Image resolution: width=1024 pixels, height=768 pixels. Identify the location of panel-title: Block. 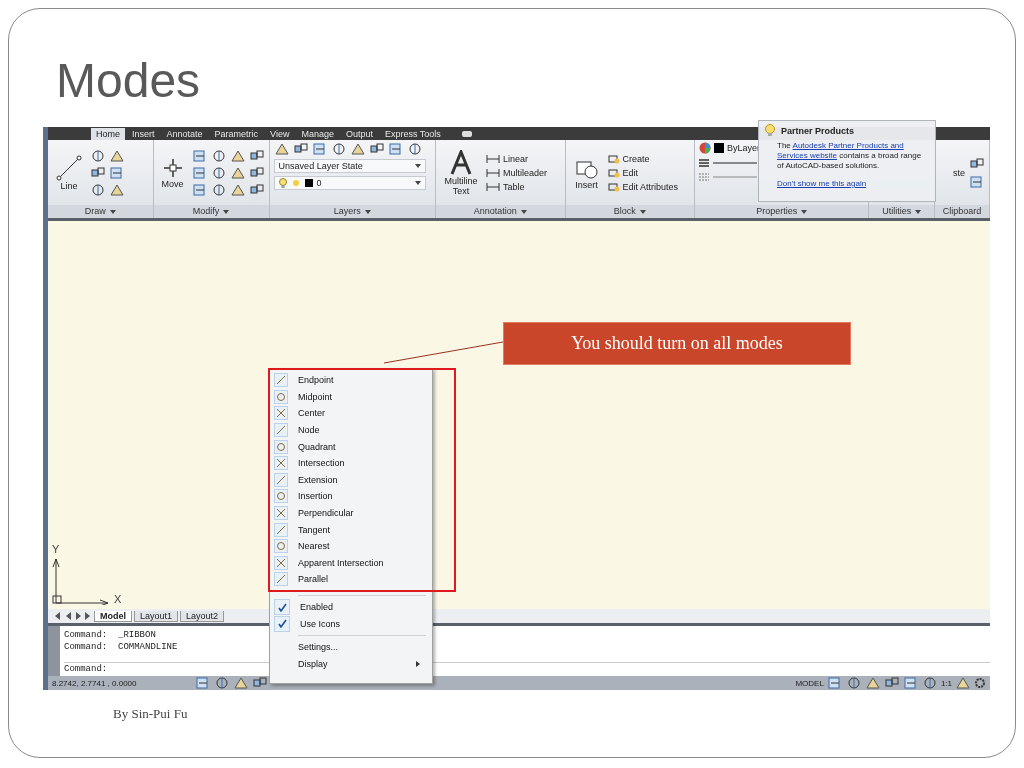
(630, 211).